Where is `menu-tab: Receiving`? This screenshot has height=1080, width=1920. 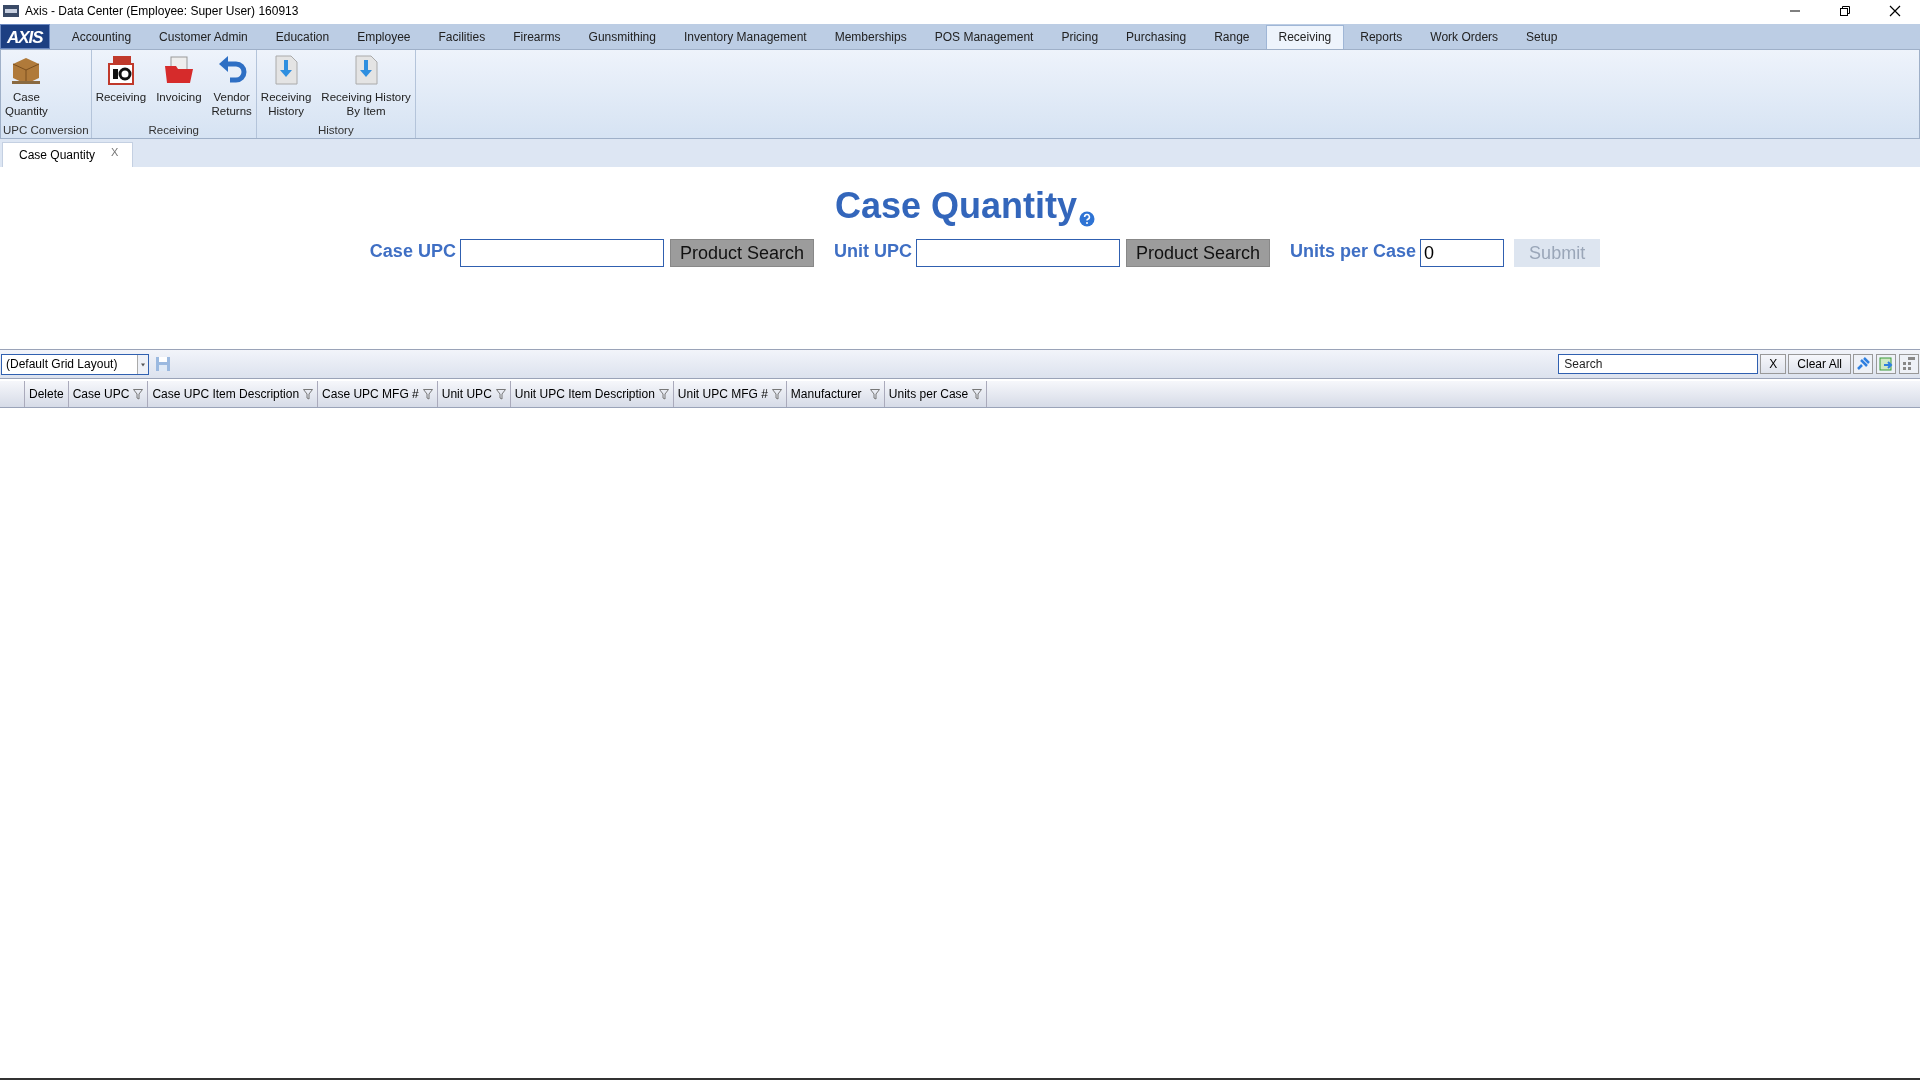
menu-tab: Receiving is located at coordinates (1305, 37).